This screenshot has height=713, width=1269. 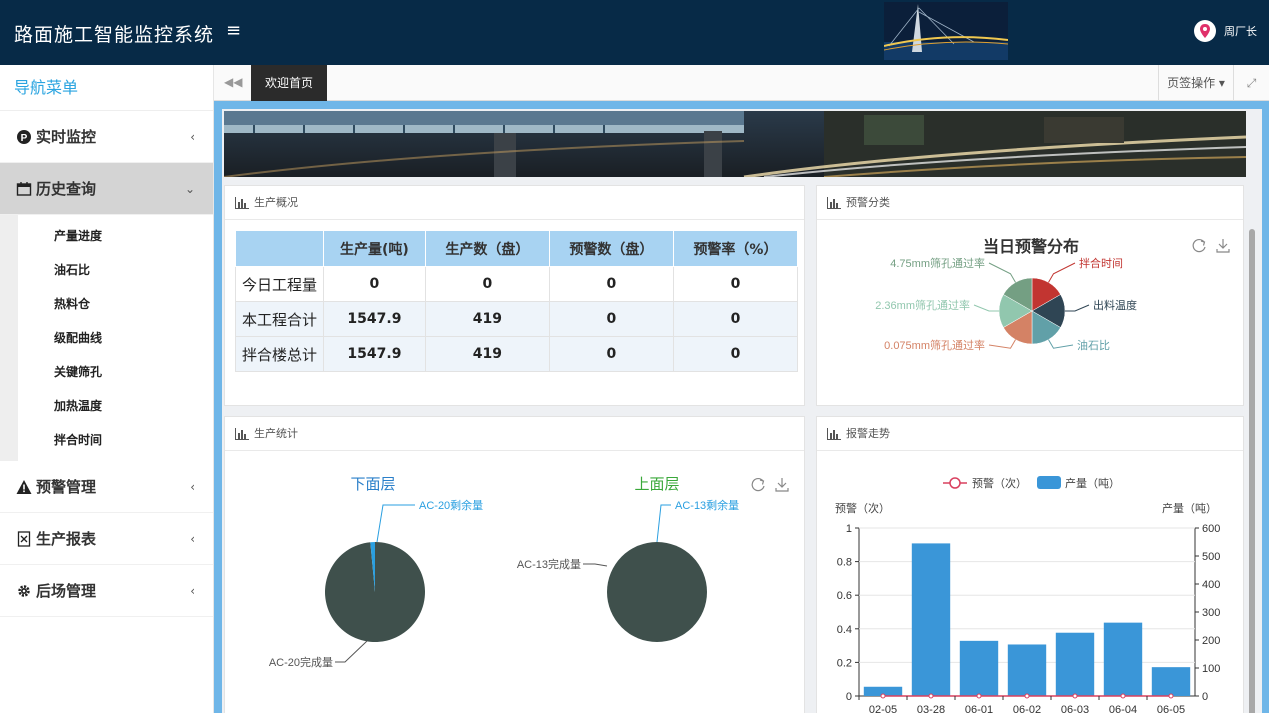 I want to click on submenu-item-asphalt-ratio: 油石比, so click(x=115, y=270).